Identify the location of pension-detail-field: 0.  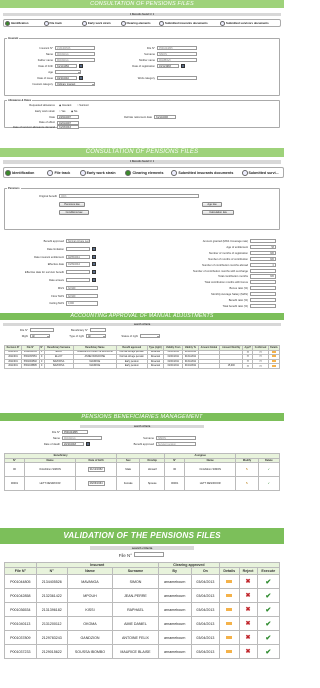
(263, 264).